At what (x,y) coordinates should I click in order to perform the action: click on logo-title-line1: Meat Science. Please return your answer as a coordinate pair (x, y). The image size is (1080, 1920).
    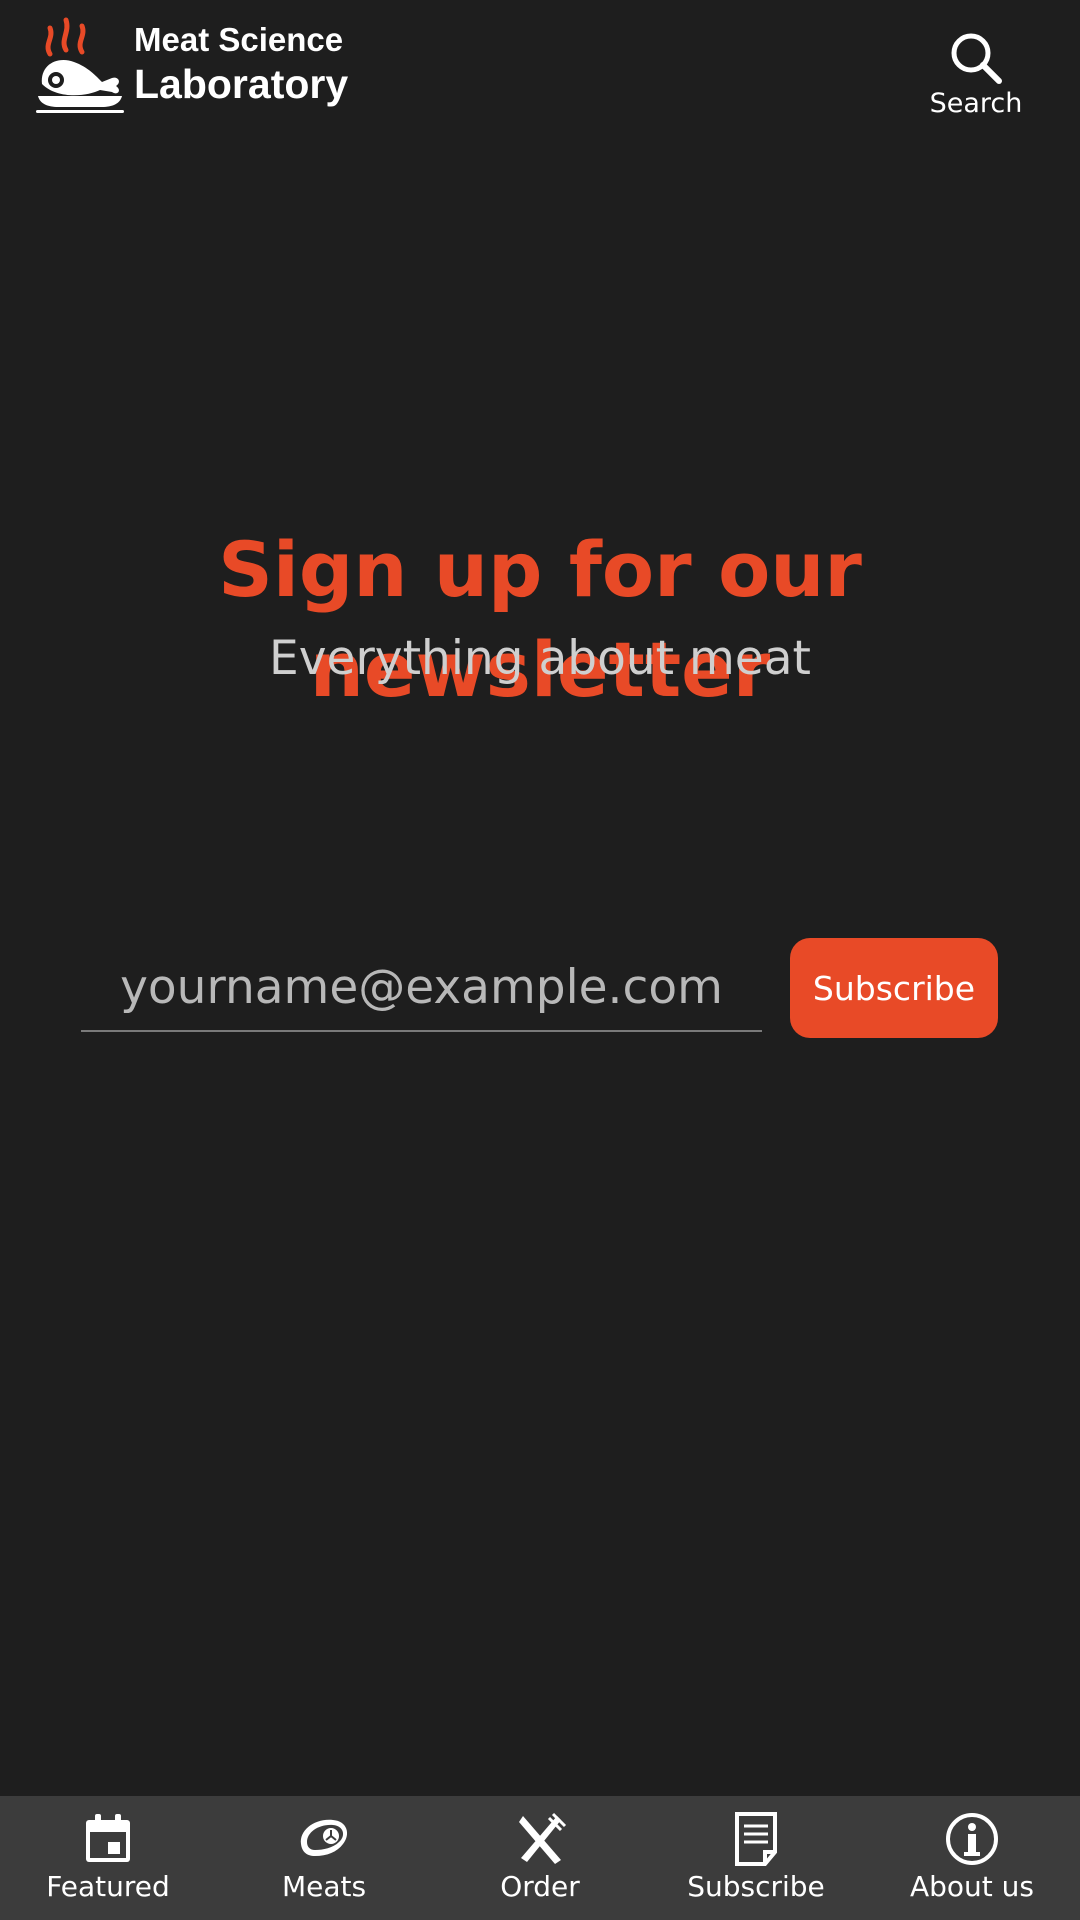
    Looking at the image, I should click on (239, 39).